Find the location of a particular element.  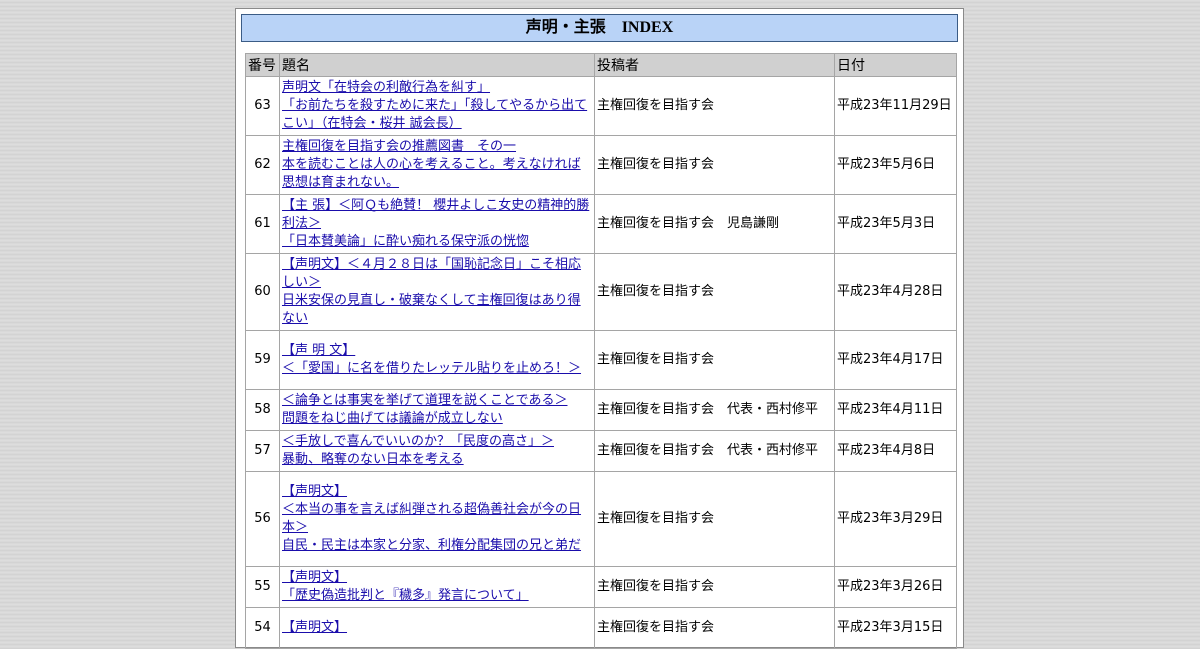

title-link: 本を読むことは人の心を考えること。考えなければ思想は育まれない。 is located at coordinates (437, 174).